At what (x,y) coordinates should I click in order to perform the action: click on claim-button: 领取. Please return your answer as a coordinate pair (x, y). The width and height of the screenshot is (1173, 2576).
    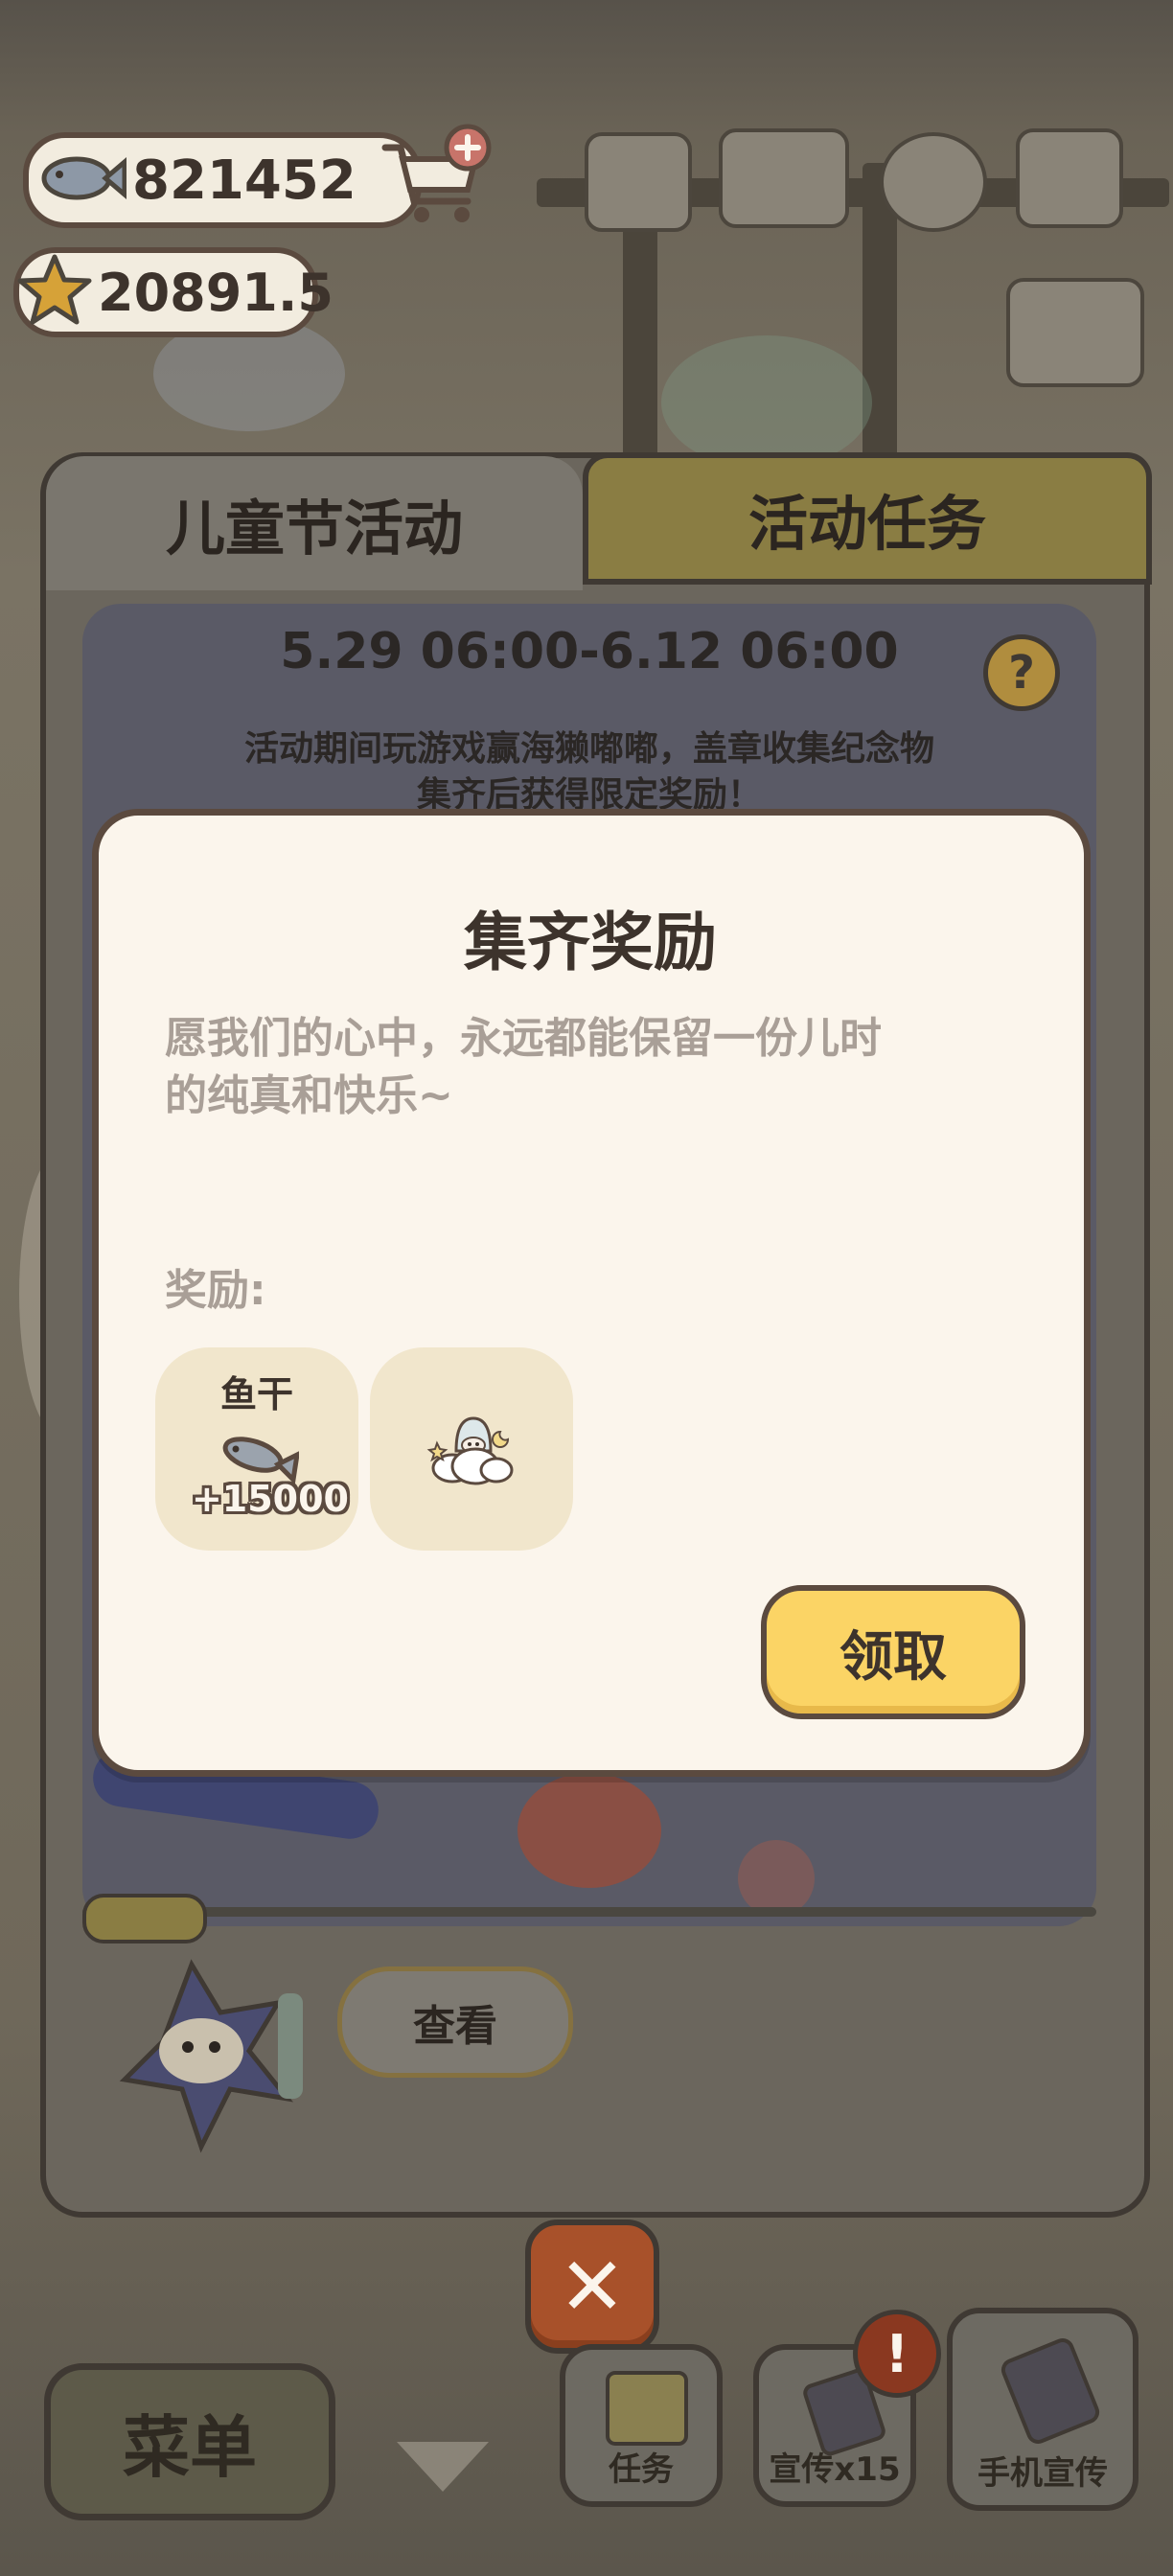
    Looking at the image, I should click on (893, 1652).